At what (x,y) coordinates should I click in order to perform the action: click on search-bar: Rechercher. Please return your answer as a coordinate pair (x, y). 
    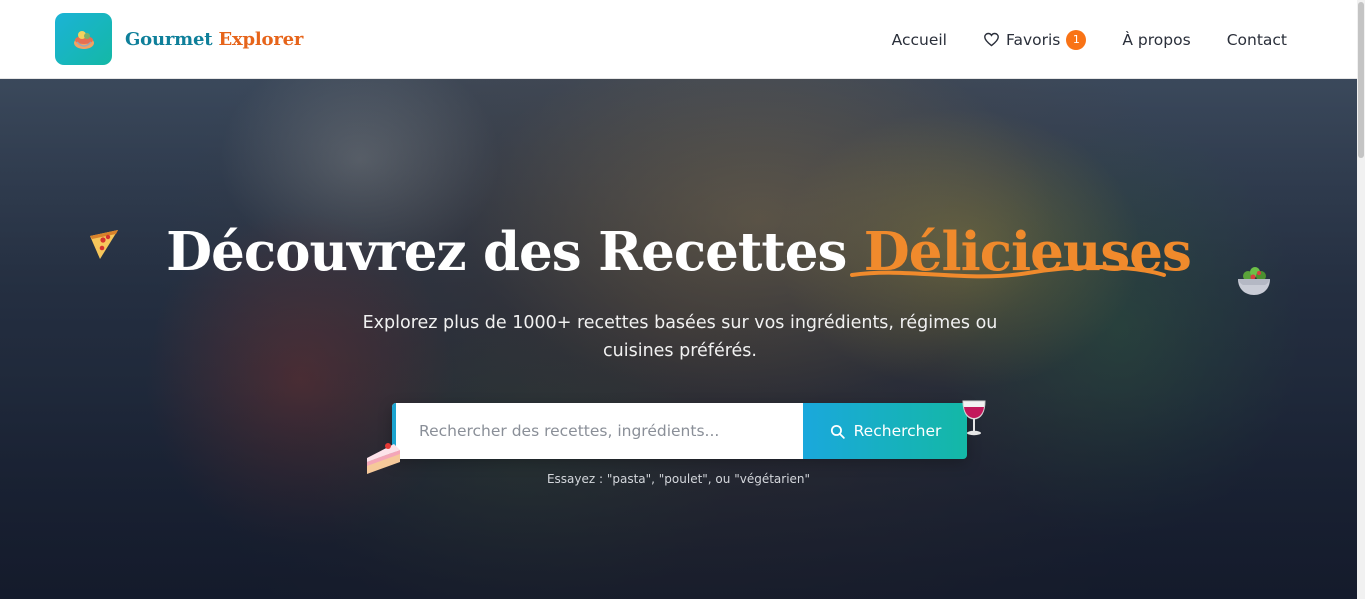
    Looking at the image, I should click on (679, 431).